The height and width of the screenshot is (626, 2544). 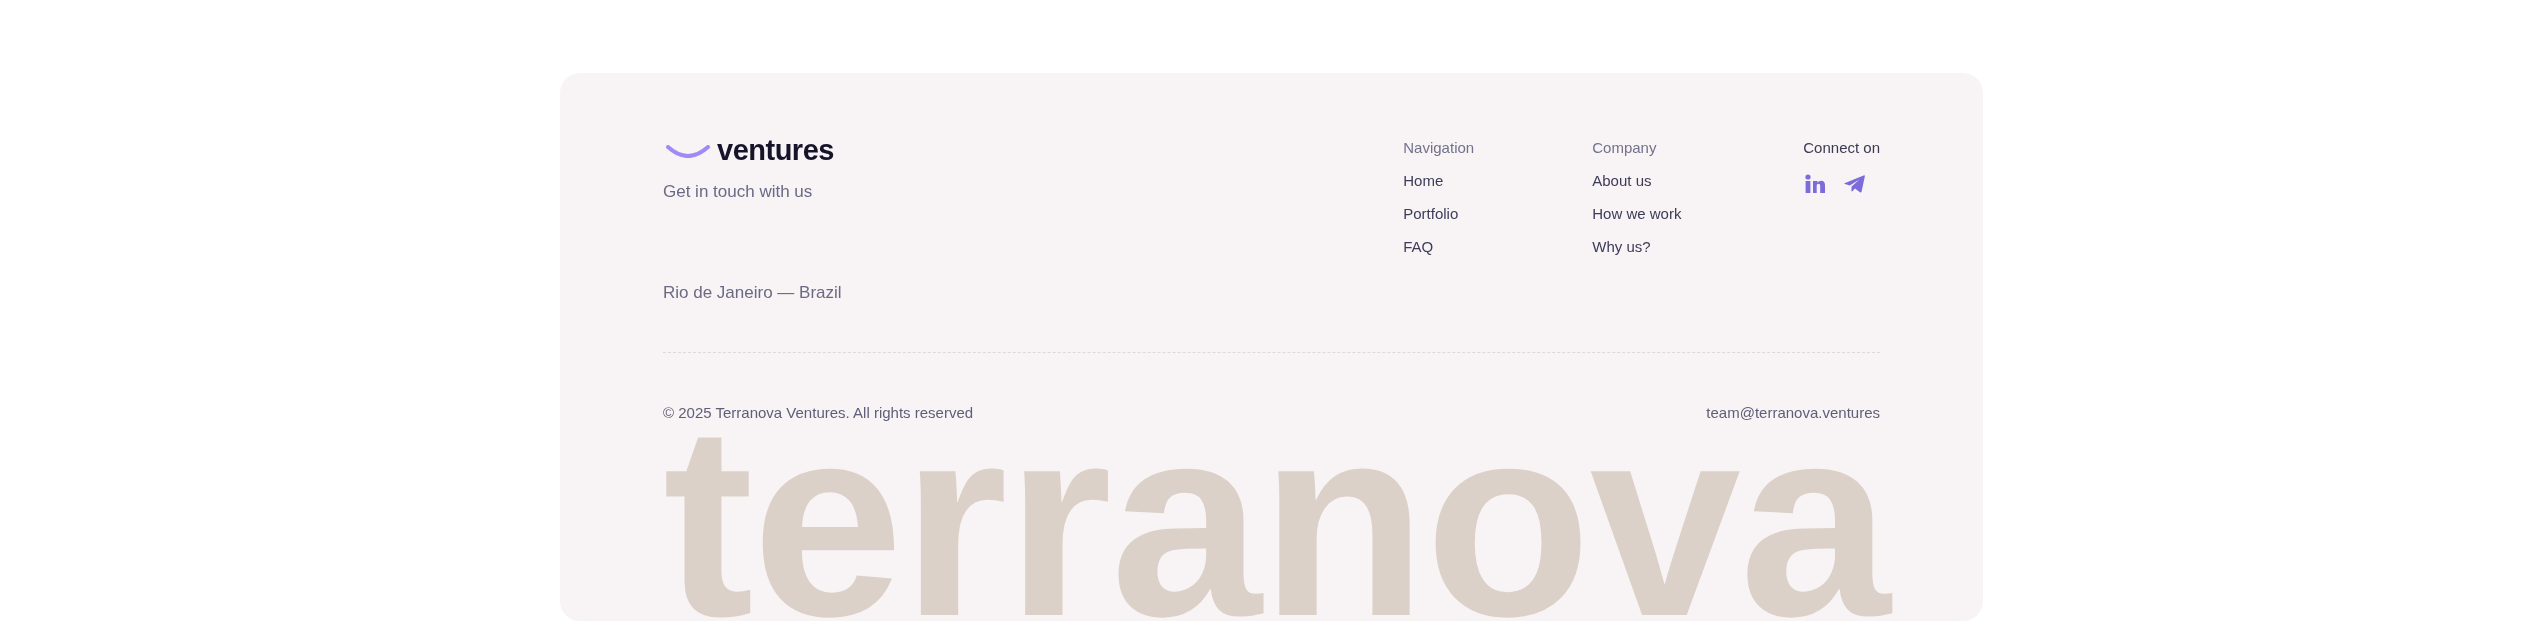 What do you see at coordinates (1624, 148) in the screenshot?
I see `column-heading: Company` at bounding box center [1624, 148].